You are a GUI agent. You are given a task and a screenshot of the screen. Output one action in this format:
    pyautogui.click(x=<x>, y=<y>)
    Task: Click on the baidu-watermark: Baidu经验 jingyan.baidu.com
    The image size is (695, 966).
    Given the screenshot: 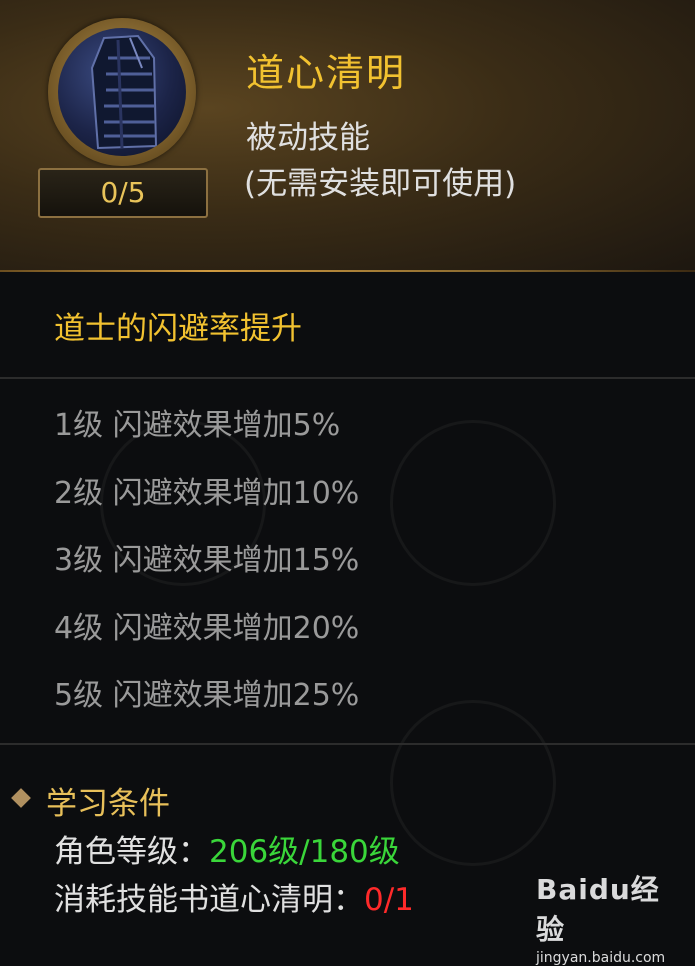 What is the action you would take?
    pyautogui.click(x=606, y=917)
    